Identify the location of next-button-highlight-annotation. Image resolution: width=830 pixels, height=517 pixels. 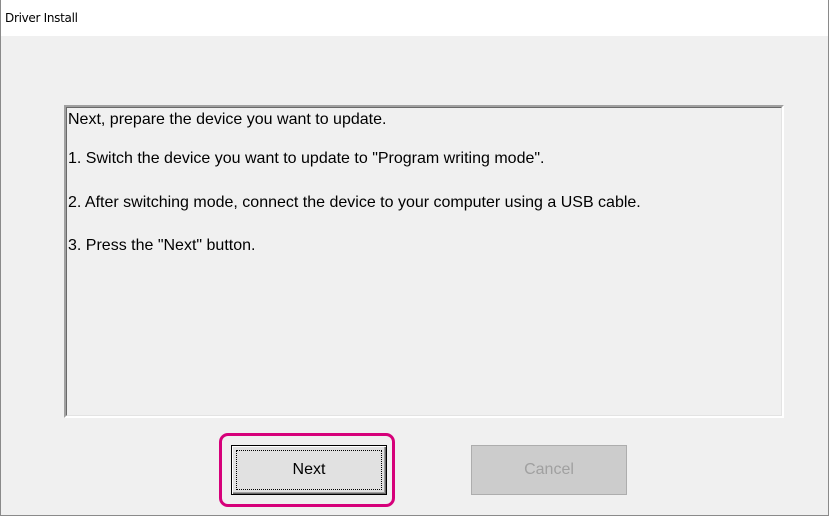
(307, 470).